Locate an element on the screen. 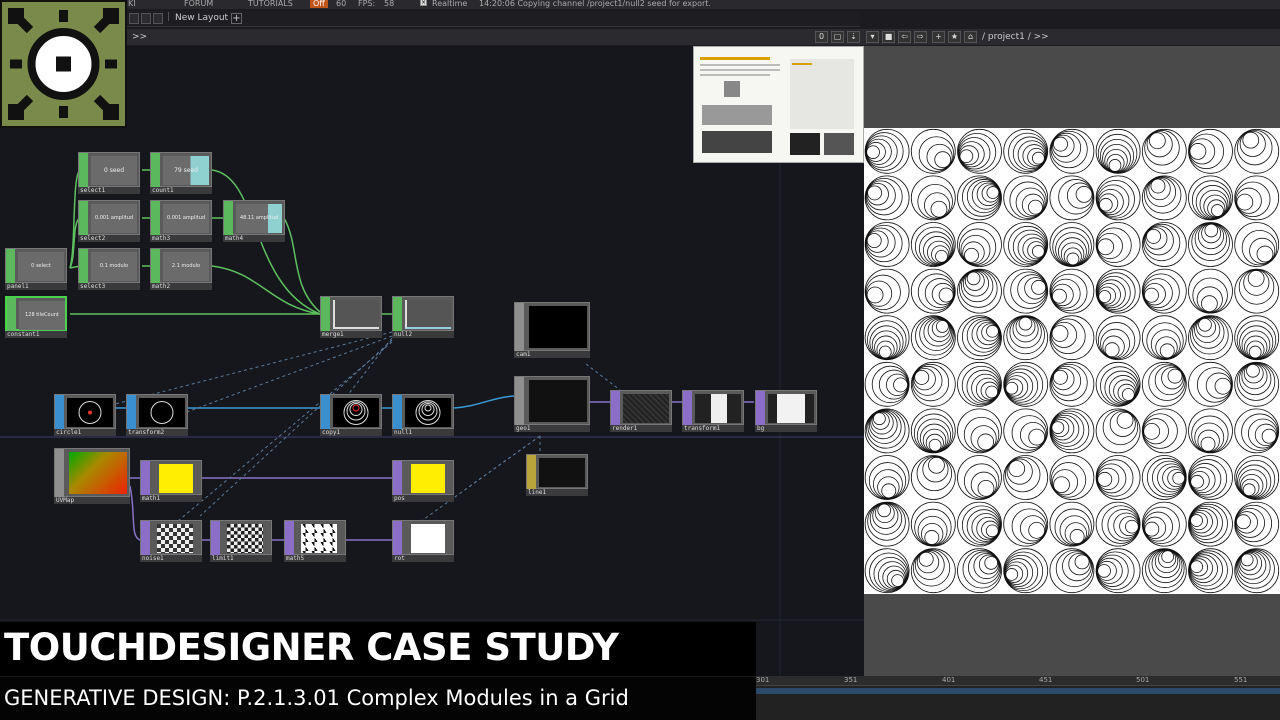  timeline: 301 351 401 451 501 551 is located at coordinates (1018, 698).